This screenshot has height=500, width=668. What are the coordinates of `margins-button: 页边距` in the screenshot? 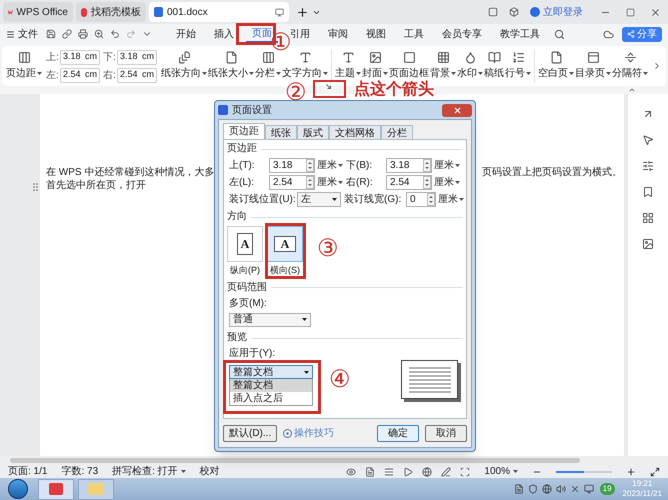 It's located at (24, 66).